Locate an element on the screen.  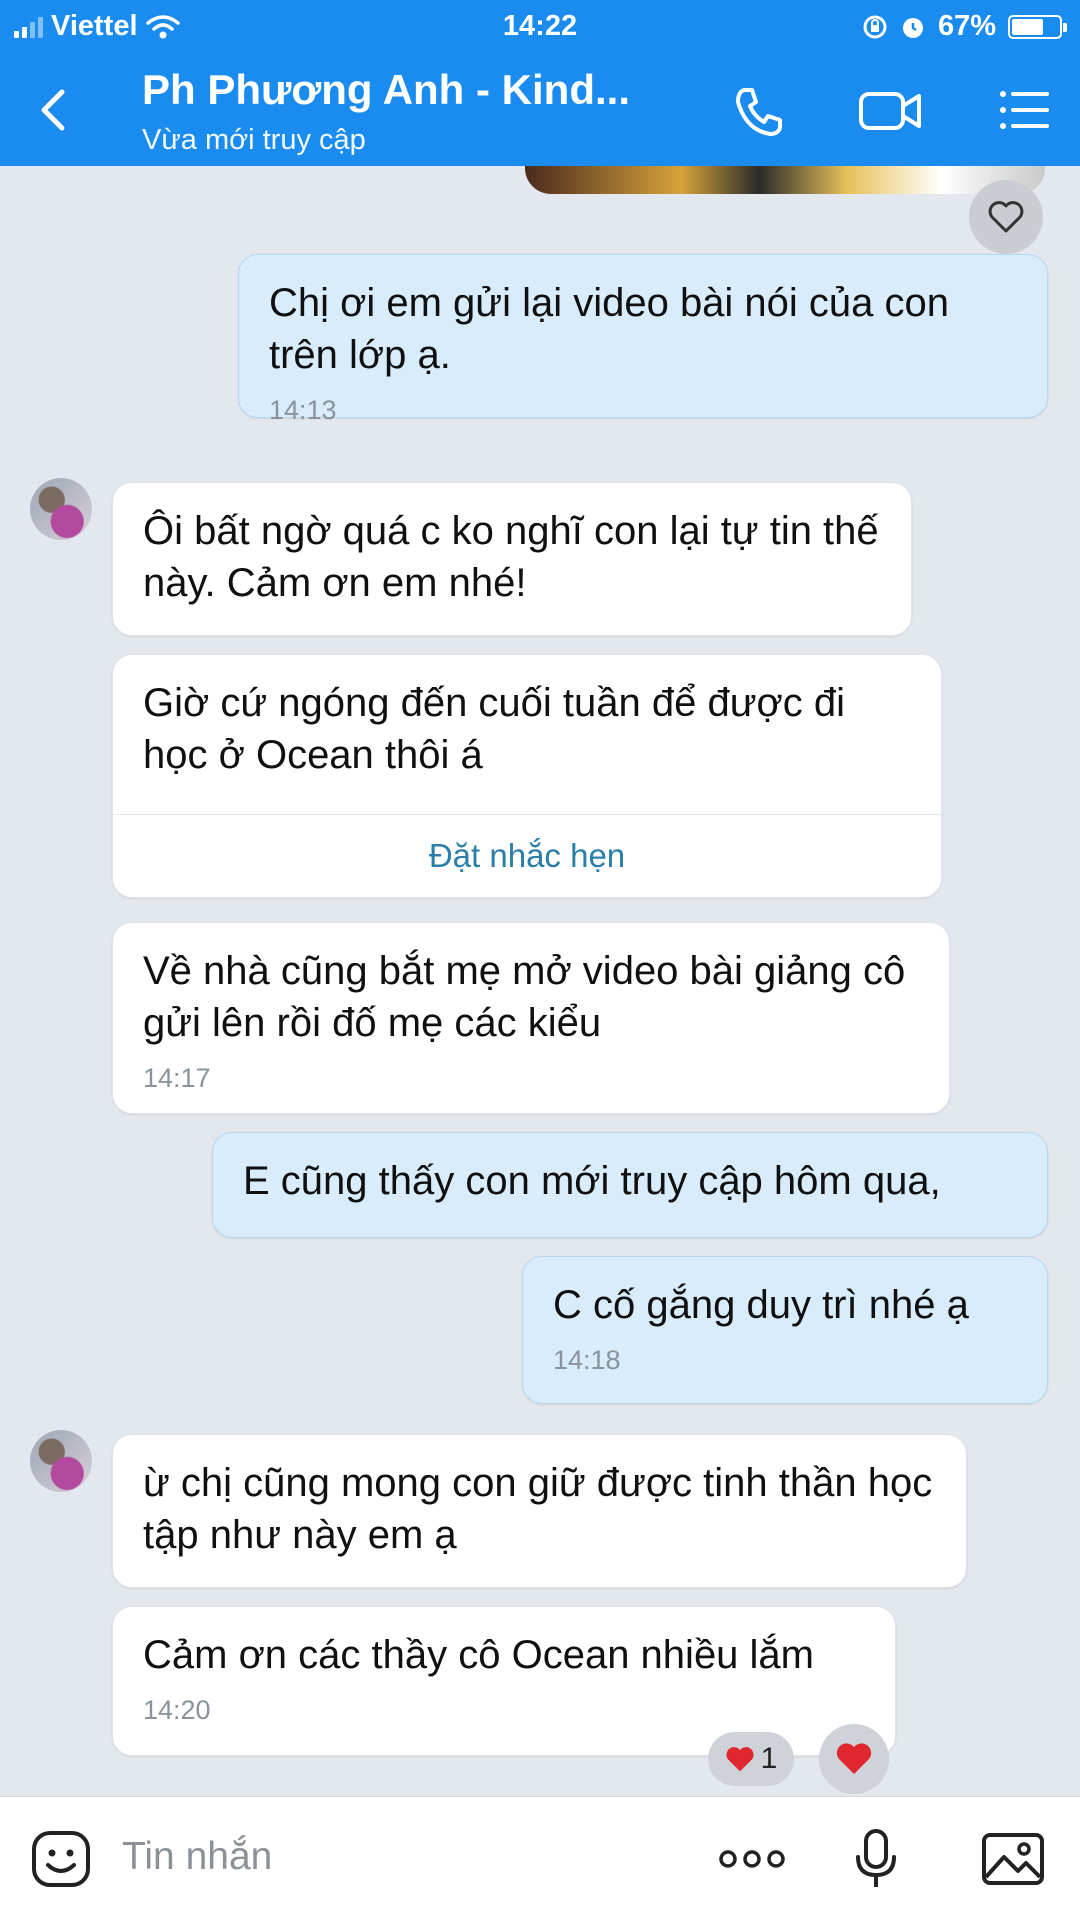
status-bar: Viettel 14:22 67% is located at coordinates (540, 27).